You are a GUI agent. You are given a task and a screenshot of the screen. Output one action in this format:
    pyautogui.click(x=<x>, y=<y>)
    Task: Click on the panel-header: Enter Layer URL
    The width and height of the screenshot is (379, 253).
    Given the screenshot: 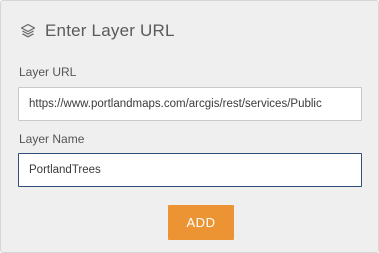 What is the action you would take?
    pyautogui.click(x=97, y=31)
    